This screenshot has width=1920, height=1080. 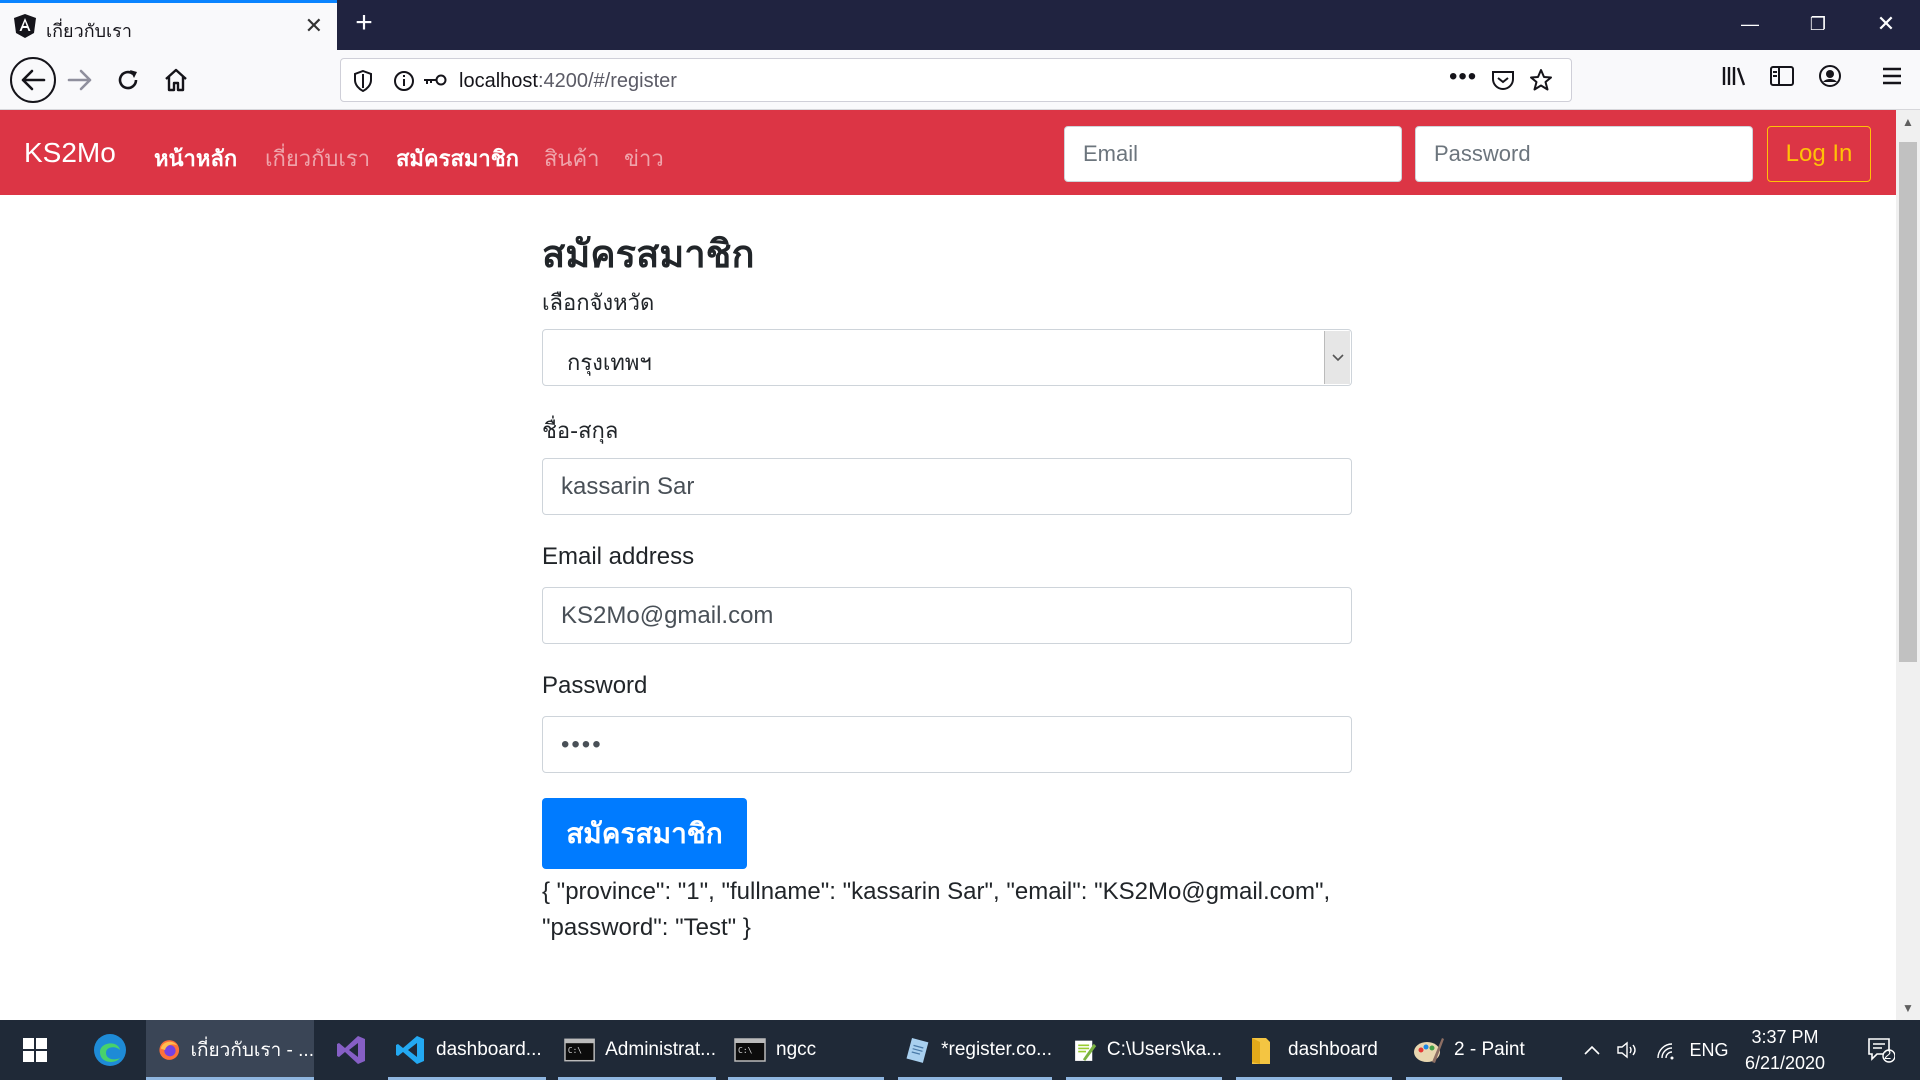 What do you see at coordinates (607, 81) in the screenshot?
I see `url-path: :4200/#/register` at bounding box center [607, 81].